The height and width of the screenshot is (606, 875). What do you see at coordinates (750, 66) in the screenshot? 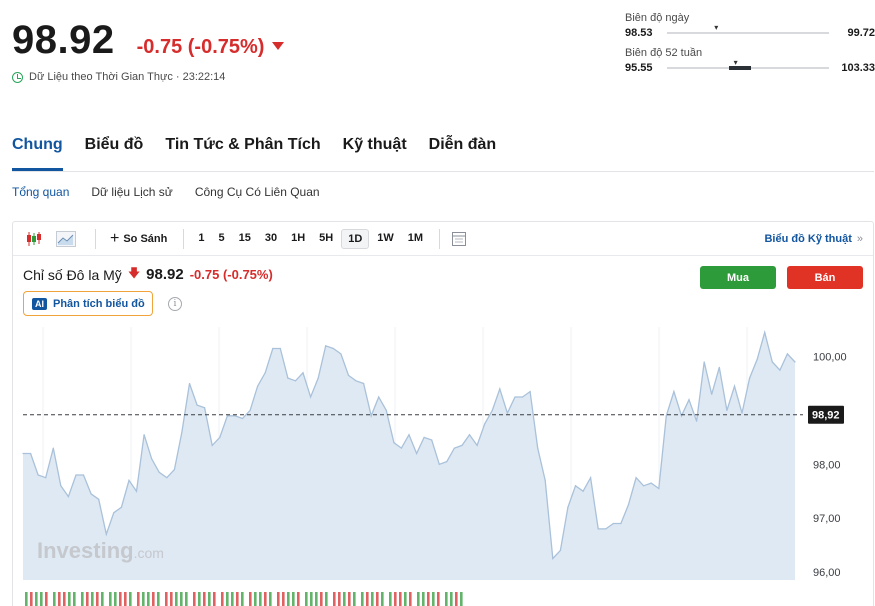
I see `week52-range-row: 95.55 ▾ 103.33` at bounding box center [750, 66].